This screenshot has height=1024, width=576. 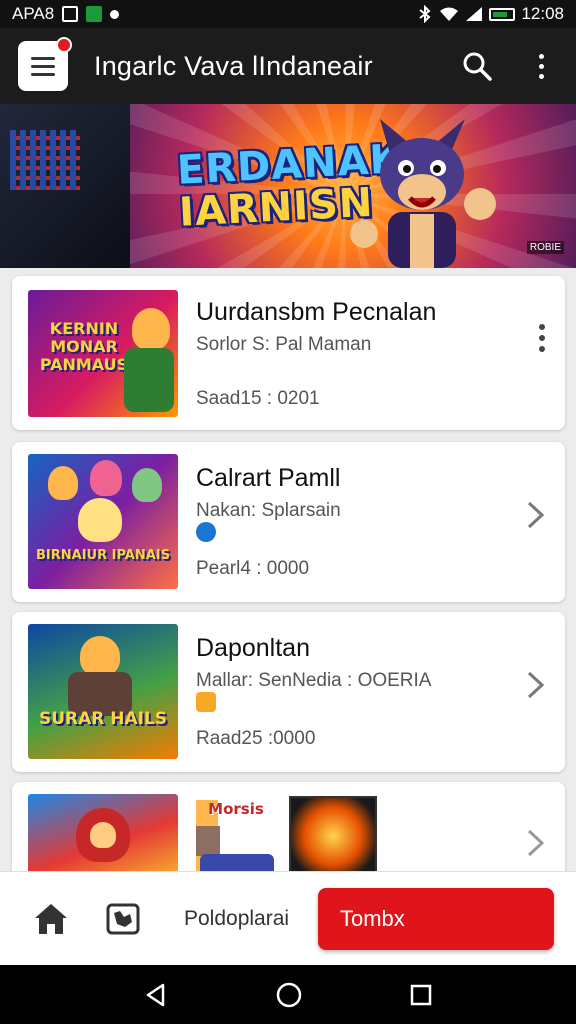 I want to click on primary-action-button: Tombx, so click(x=436, y=919).